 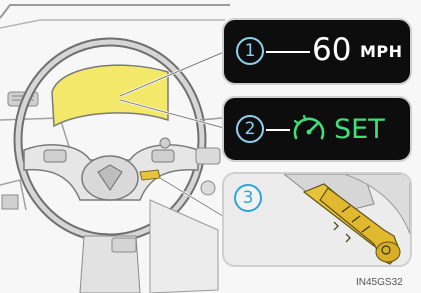 What do you see at coordinates (309, 127) in the screenshot?
I see `cruise-control-icon` at bounding box center [309, 127].